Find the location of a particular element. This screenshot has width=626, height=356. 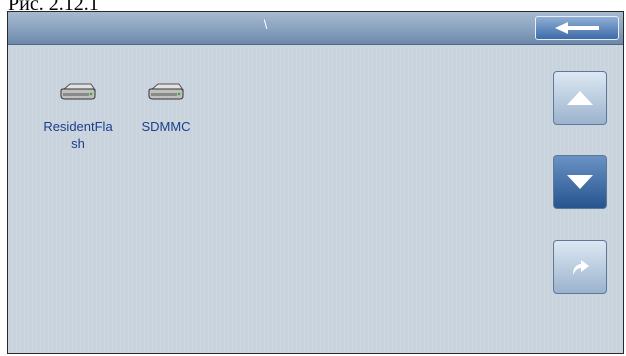

scroll-down-button is located at coordinates (580, 182).